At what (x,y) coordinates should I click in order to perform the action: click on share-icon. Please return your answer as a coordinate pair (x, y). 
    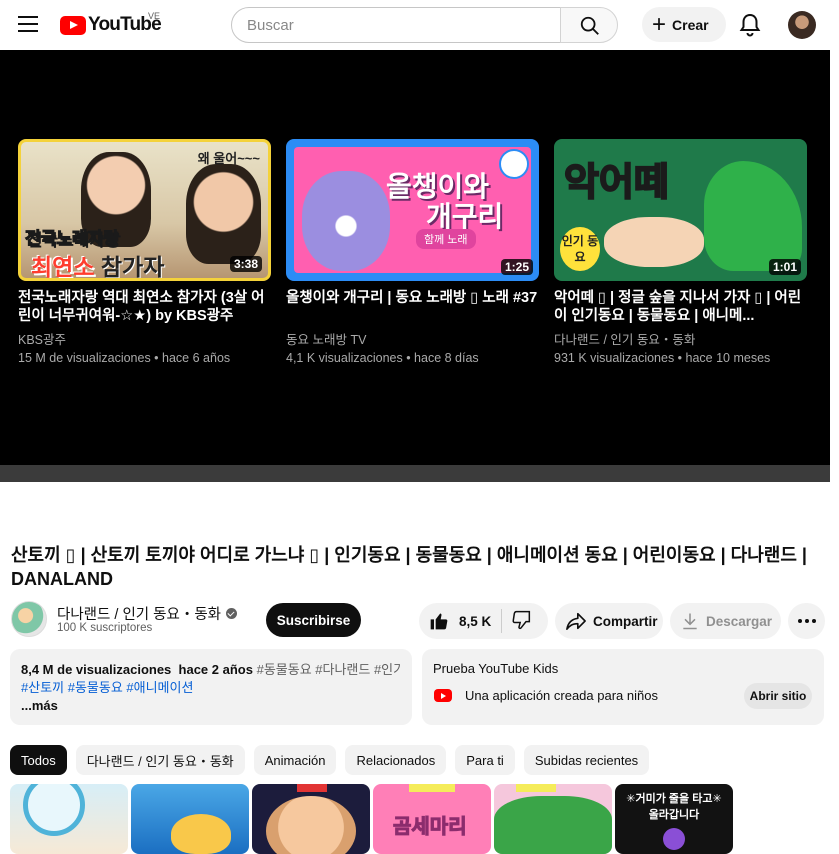
    Looking at the image, I should click on (576, 621).